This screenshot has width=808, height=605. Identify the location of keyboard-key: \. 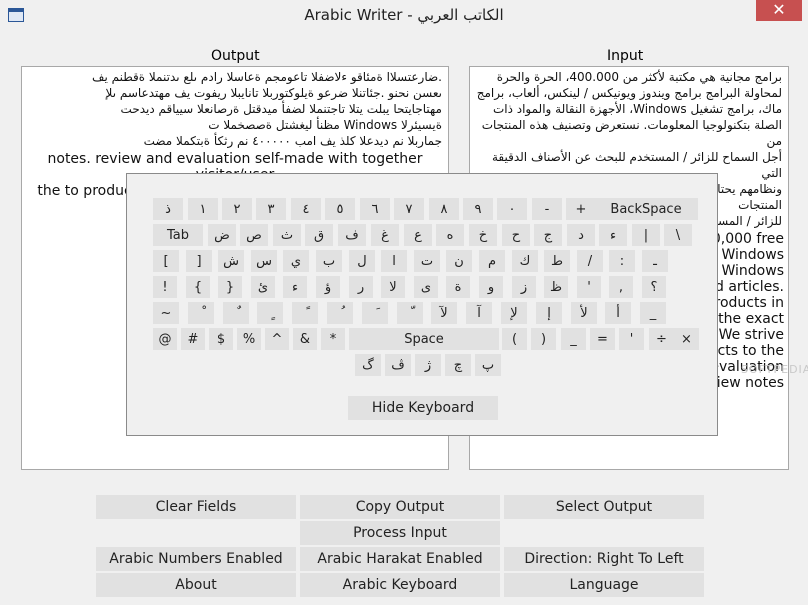
(678, 235).